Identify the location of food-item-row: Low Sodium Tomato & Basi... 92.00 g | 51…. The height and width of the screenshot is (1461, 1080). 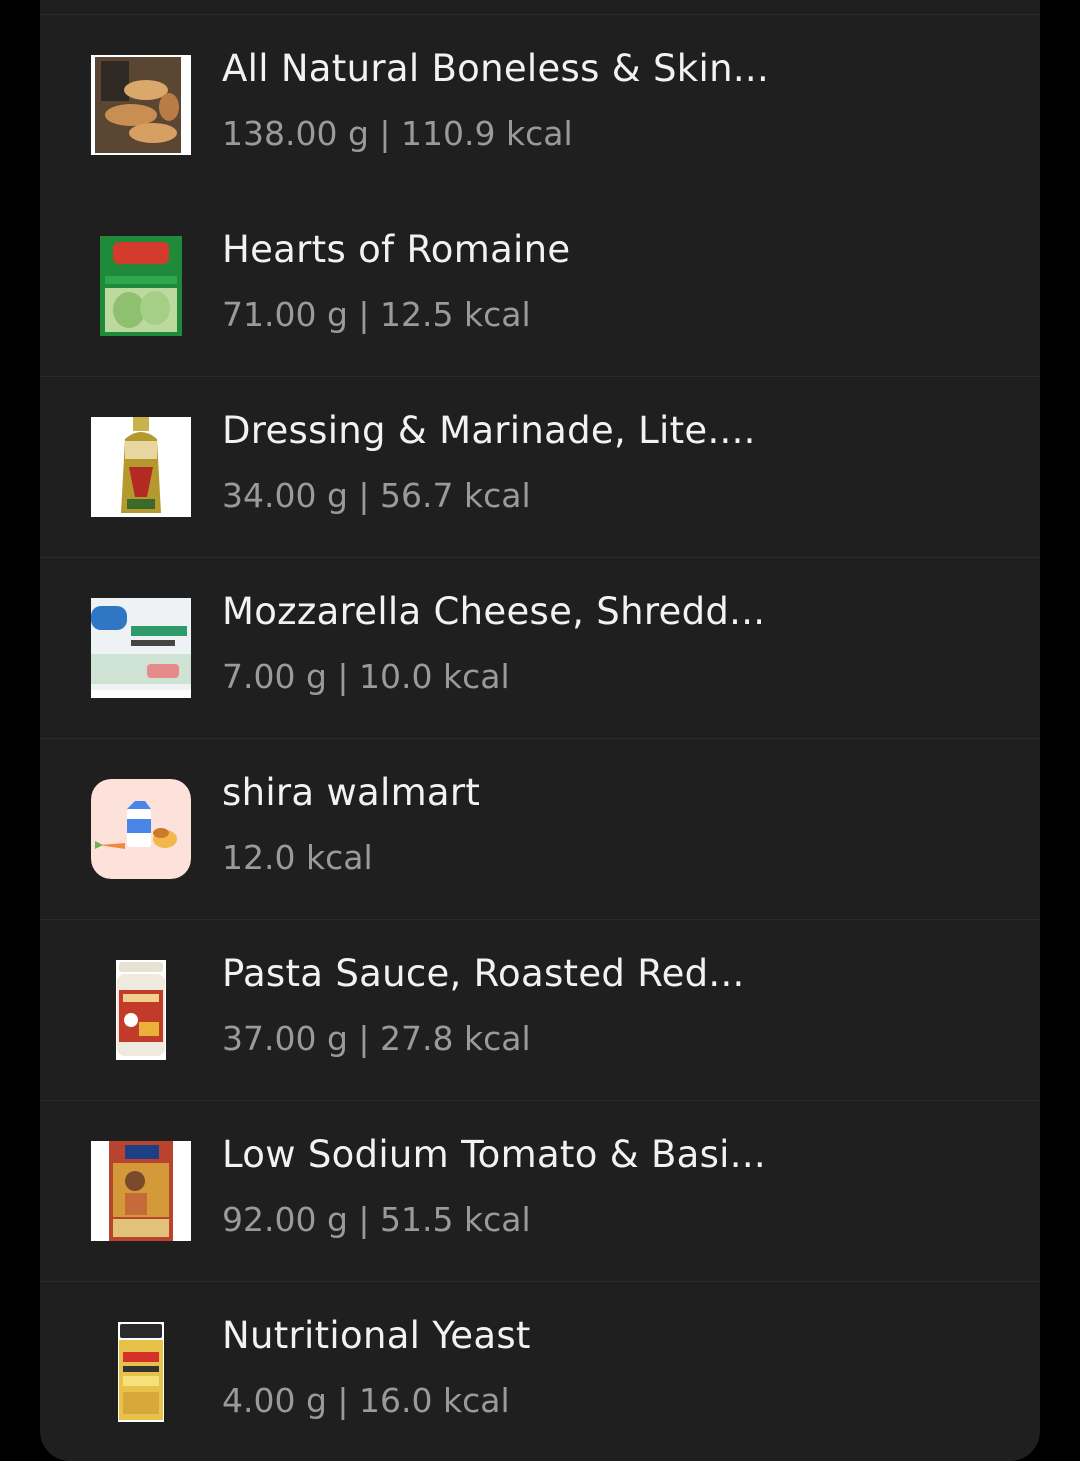
(540, 1191).